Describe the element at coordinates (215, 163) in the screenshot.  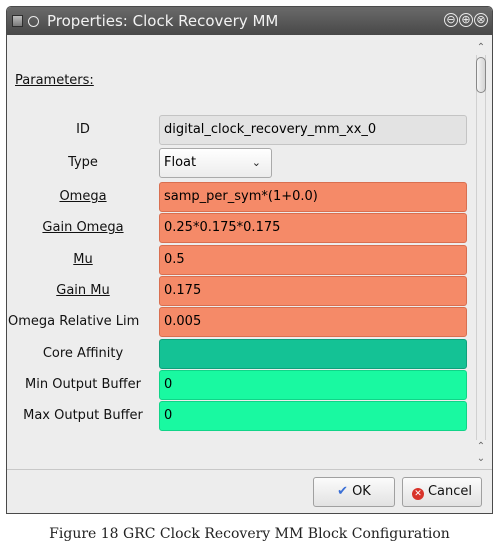
I see `type-select: Float ⌄` at that location.